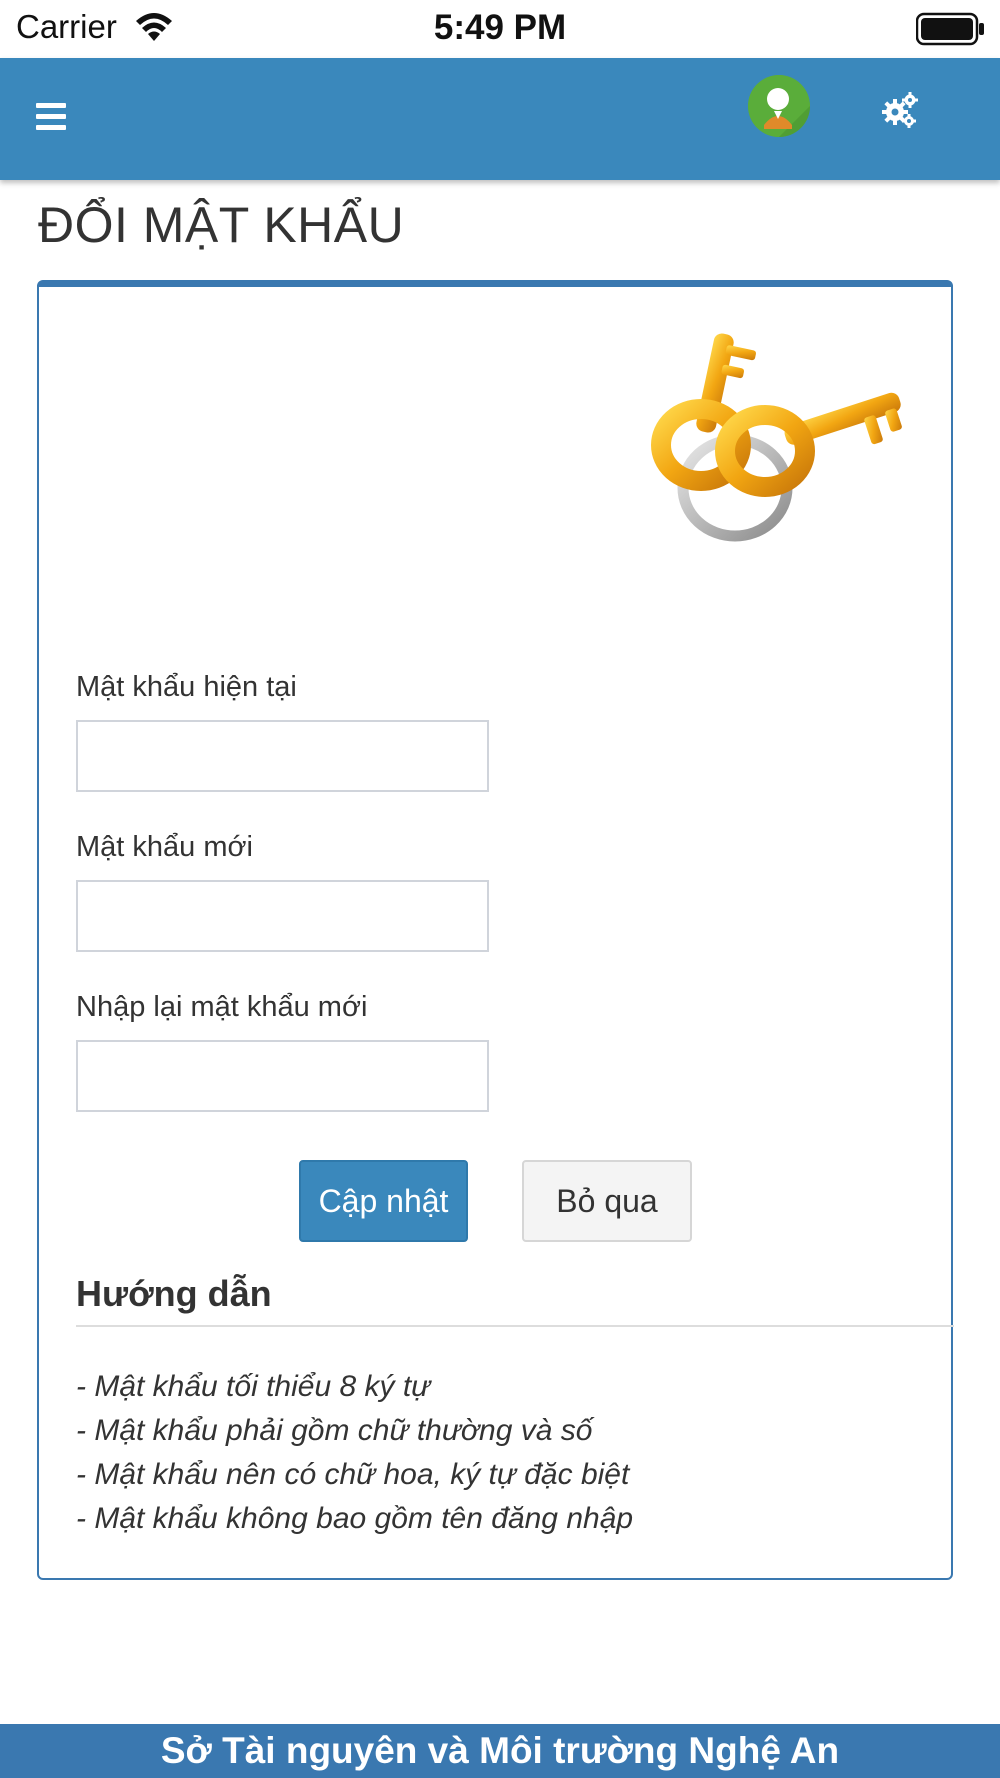 Image resolution: width=1000 pixels, height=1778 pixels. What do you see at coordinates (355, 1518) in the screenshot?
I see `guide-item: - Mật khẩu không bao gồm tên đăng nhập` at bounding box center [355, 1518].